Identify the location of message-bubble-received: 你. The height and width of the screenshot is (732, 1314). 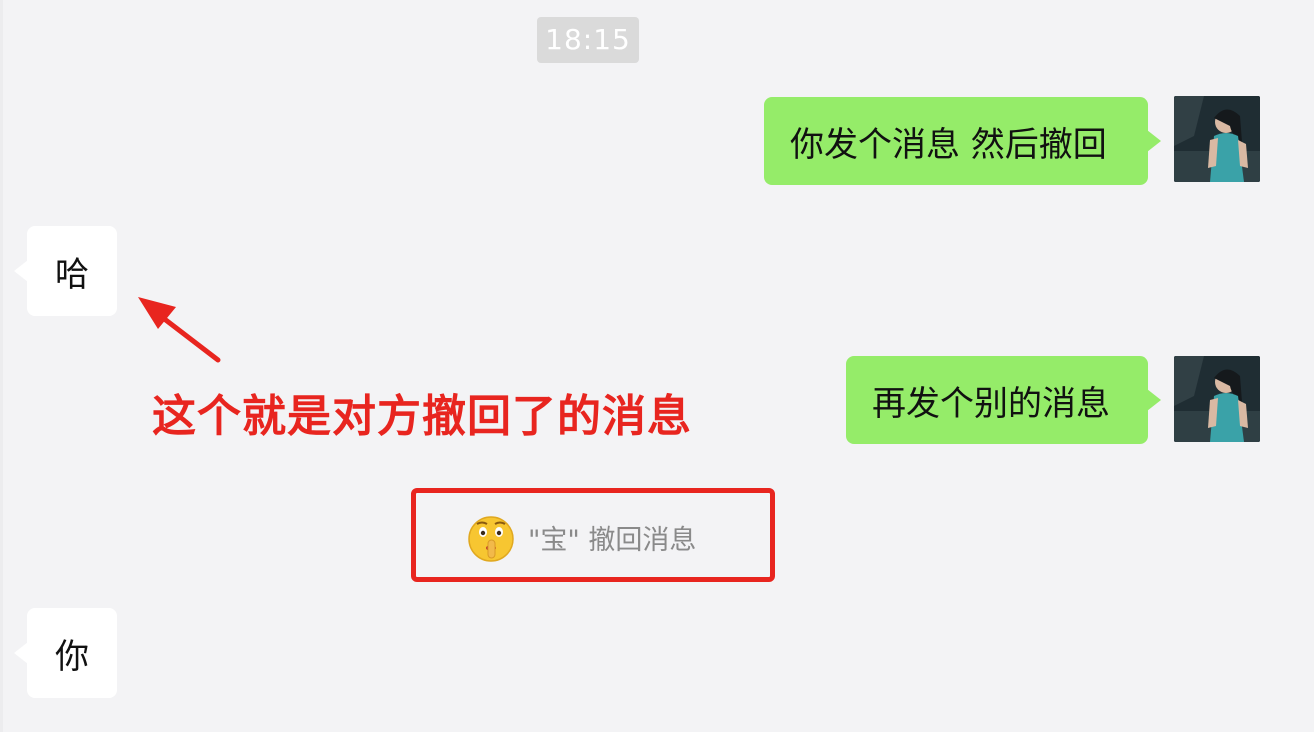
(65, 653).